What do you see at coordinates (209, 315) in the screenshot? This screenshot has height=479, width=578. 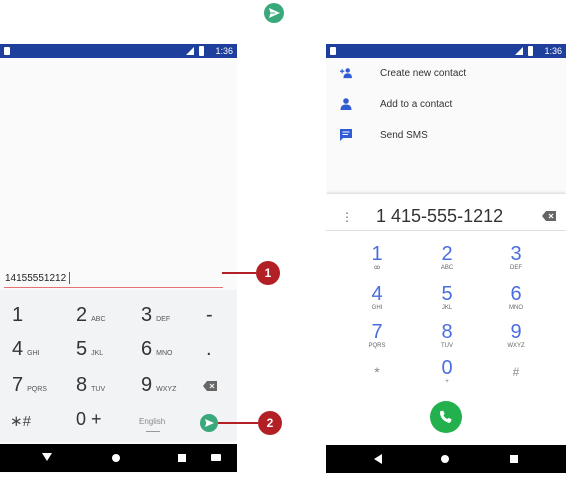 I see `key-dash: -` at bounding box center [209, 315].